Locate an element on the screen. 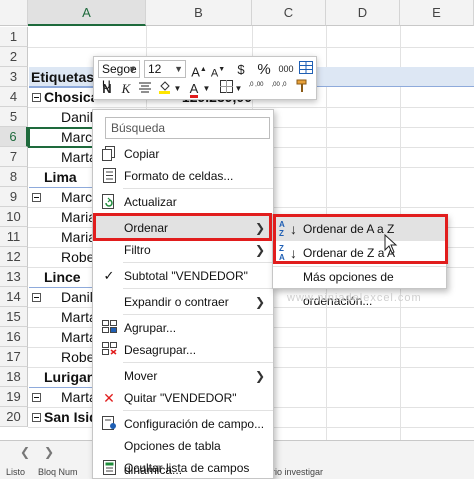  row-header: 9 is located at coordinates (14, 197).